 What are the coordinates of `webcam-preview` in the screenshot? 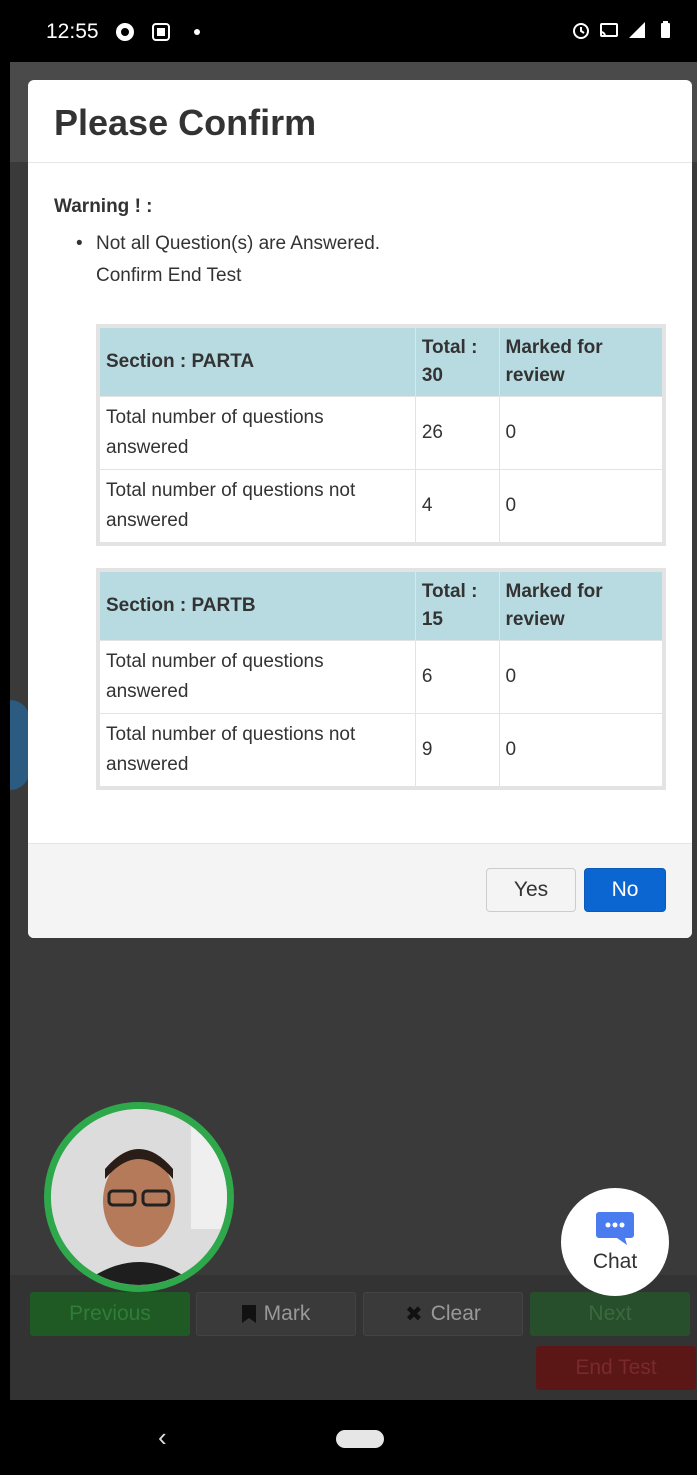 It's located at (139, 1197).